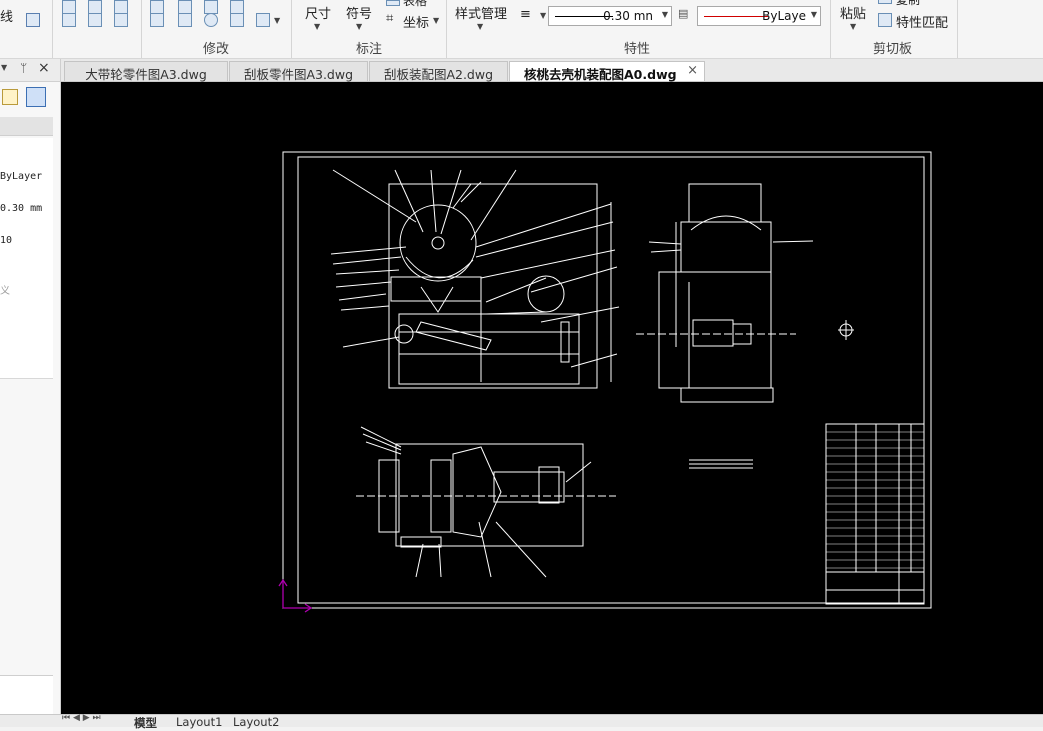 The width and height of the screenshot is (1043, 731). Describe the element at coordinates (736, 16) in the screenshot. I see `linetype-red-line` at that location.